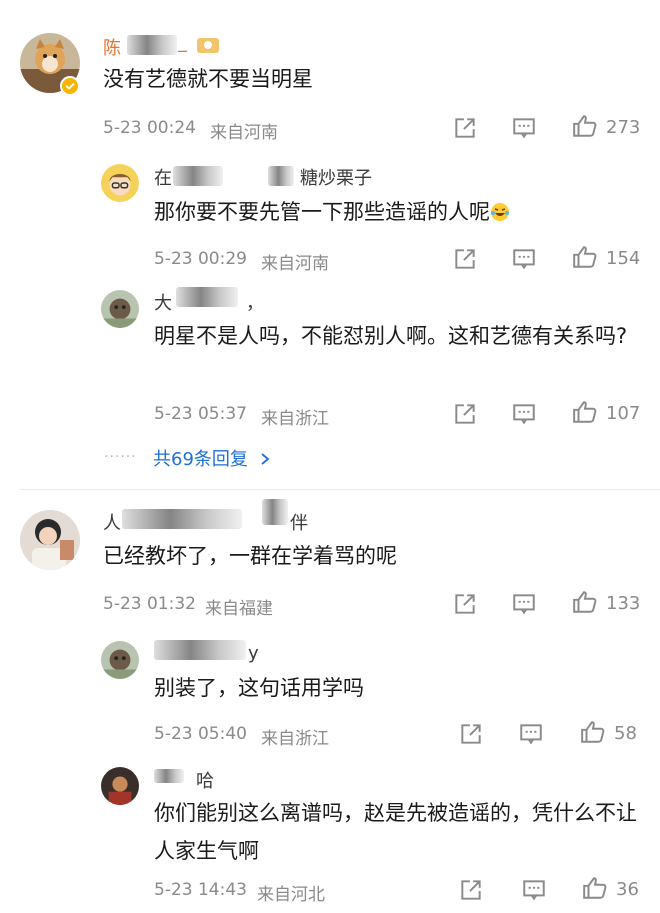  Describe the element at coordinates (182, 42) in the screenshot. I see `comment-username-tail: _` at that location.